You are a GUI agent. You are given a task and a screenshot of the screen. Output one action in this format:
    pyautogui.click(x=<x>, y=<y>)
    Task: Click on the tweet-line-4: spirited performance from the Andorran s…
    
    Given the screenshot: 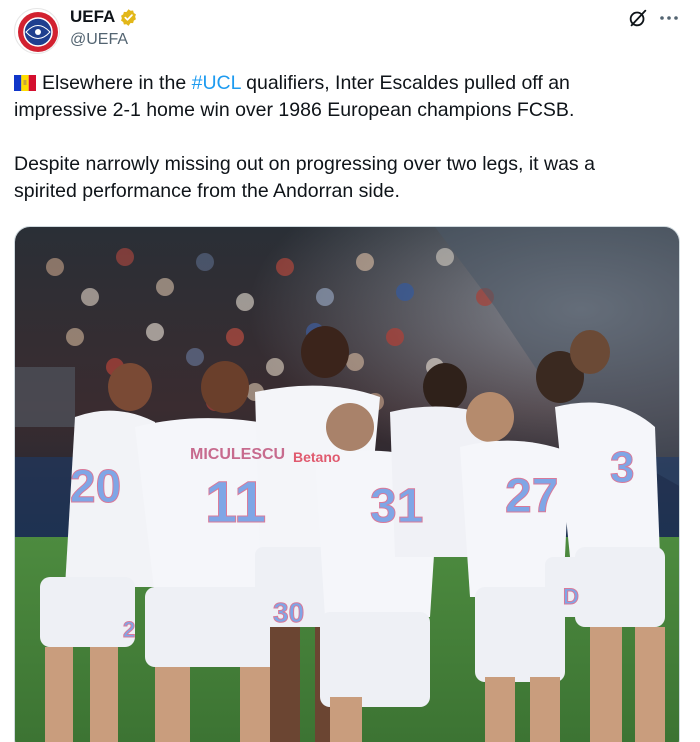 What is the action you would take?
    pyautogui.click(x=207, y=191)
    